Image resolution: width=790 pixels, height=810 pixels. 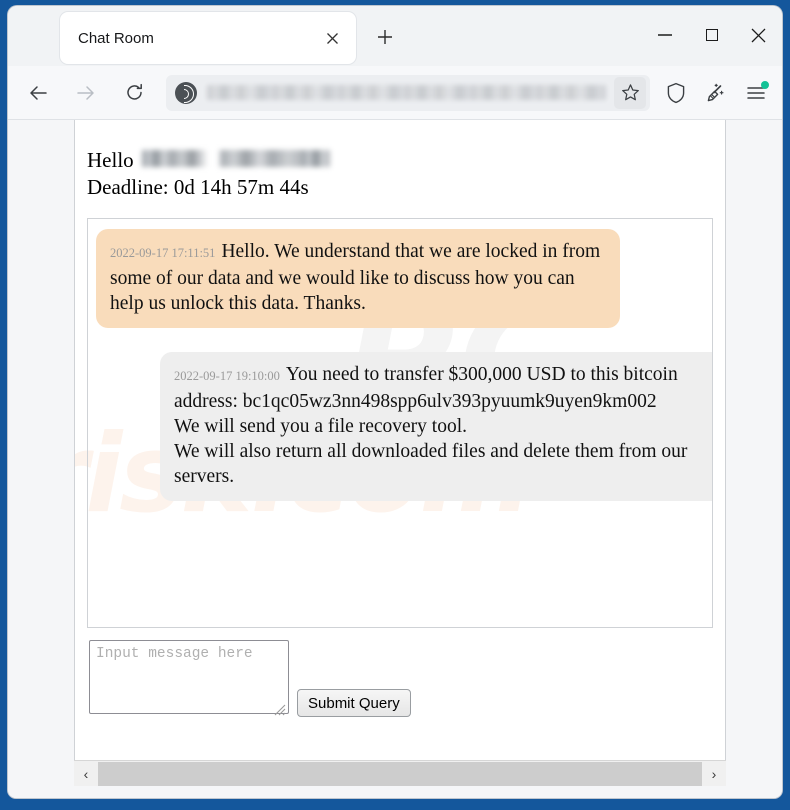 I want to click on update-available-dot, so click(x=765, y=84).